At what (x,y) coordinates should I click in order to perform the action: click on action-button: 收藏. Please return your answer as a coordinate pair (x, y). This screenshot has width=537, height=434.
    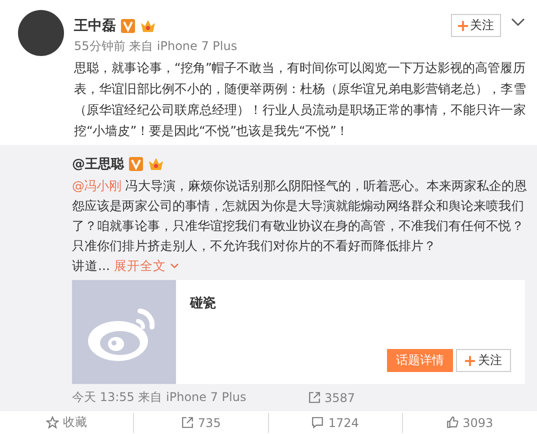
    Looking at the image, I should click on (67, 422).